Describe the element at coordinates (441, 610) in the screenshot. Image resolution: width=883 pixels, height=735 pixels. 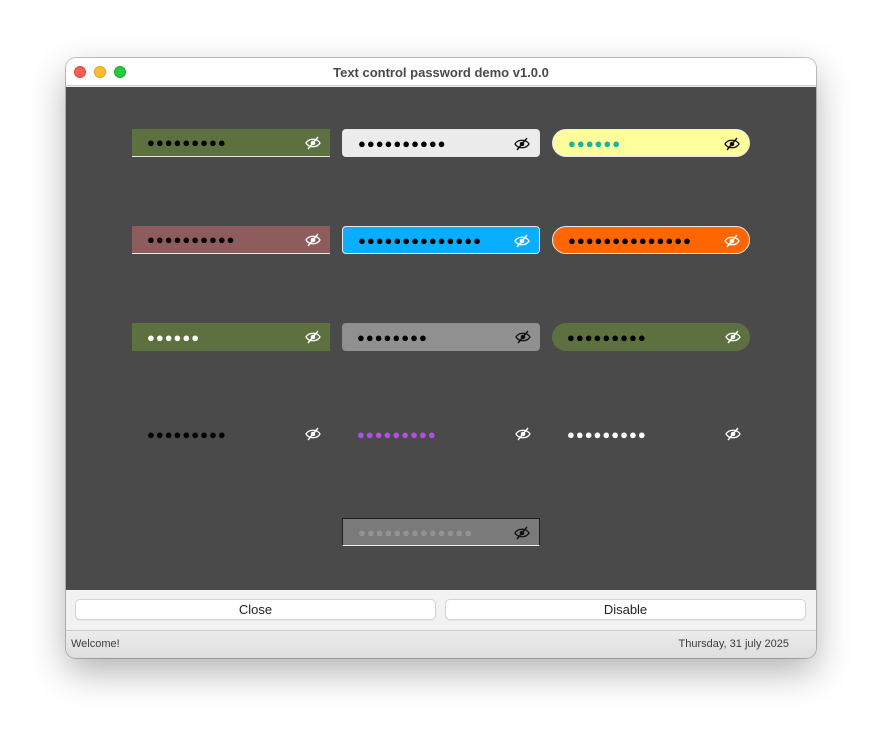
I see `button-bar: Close Disable` at that location.